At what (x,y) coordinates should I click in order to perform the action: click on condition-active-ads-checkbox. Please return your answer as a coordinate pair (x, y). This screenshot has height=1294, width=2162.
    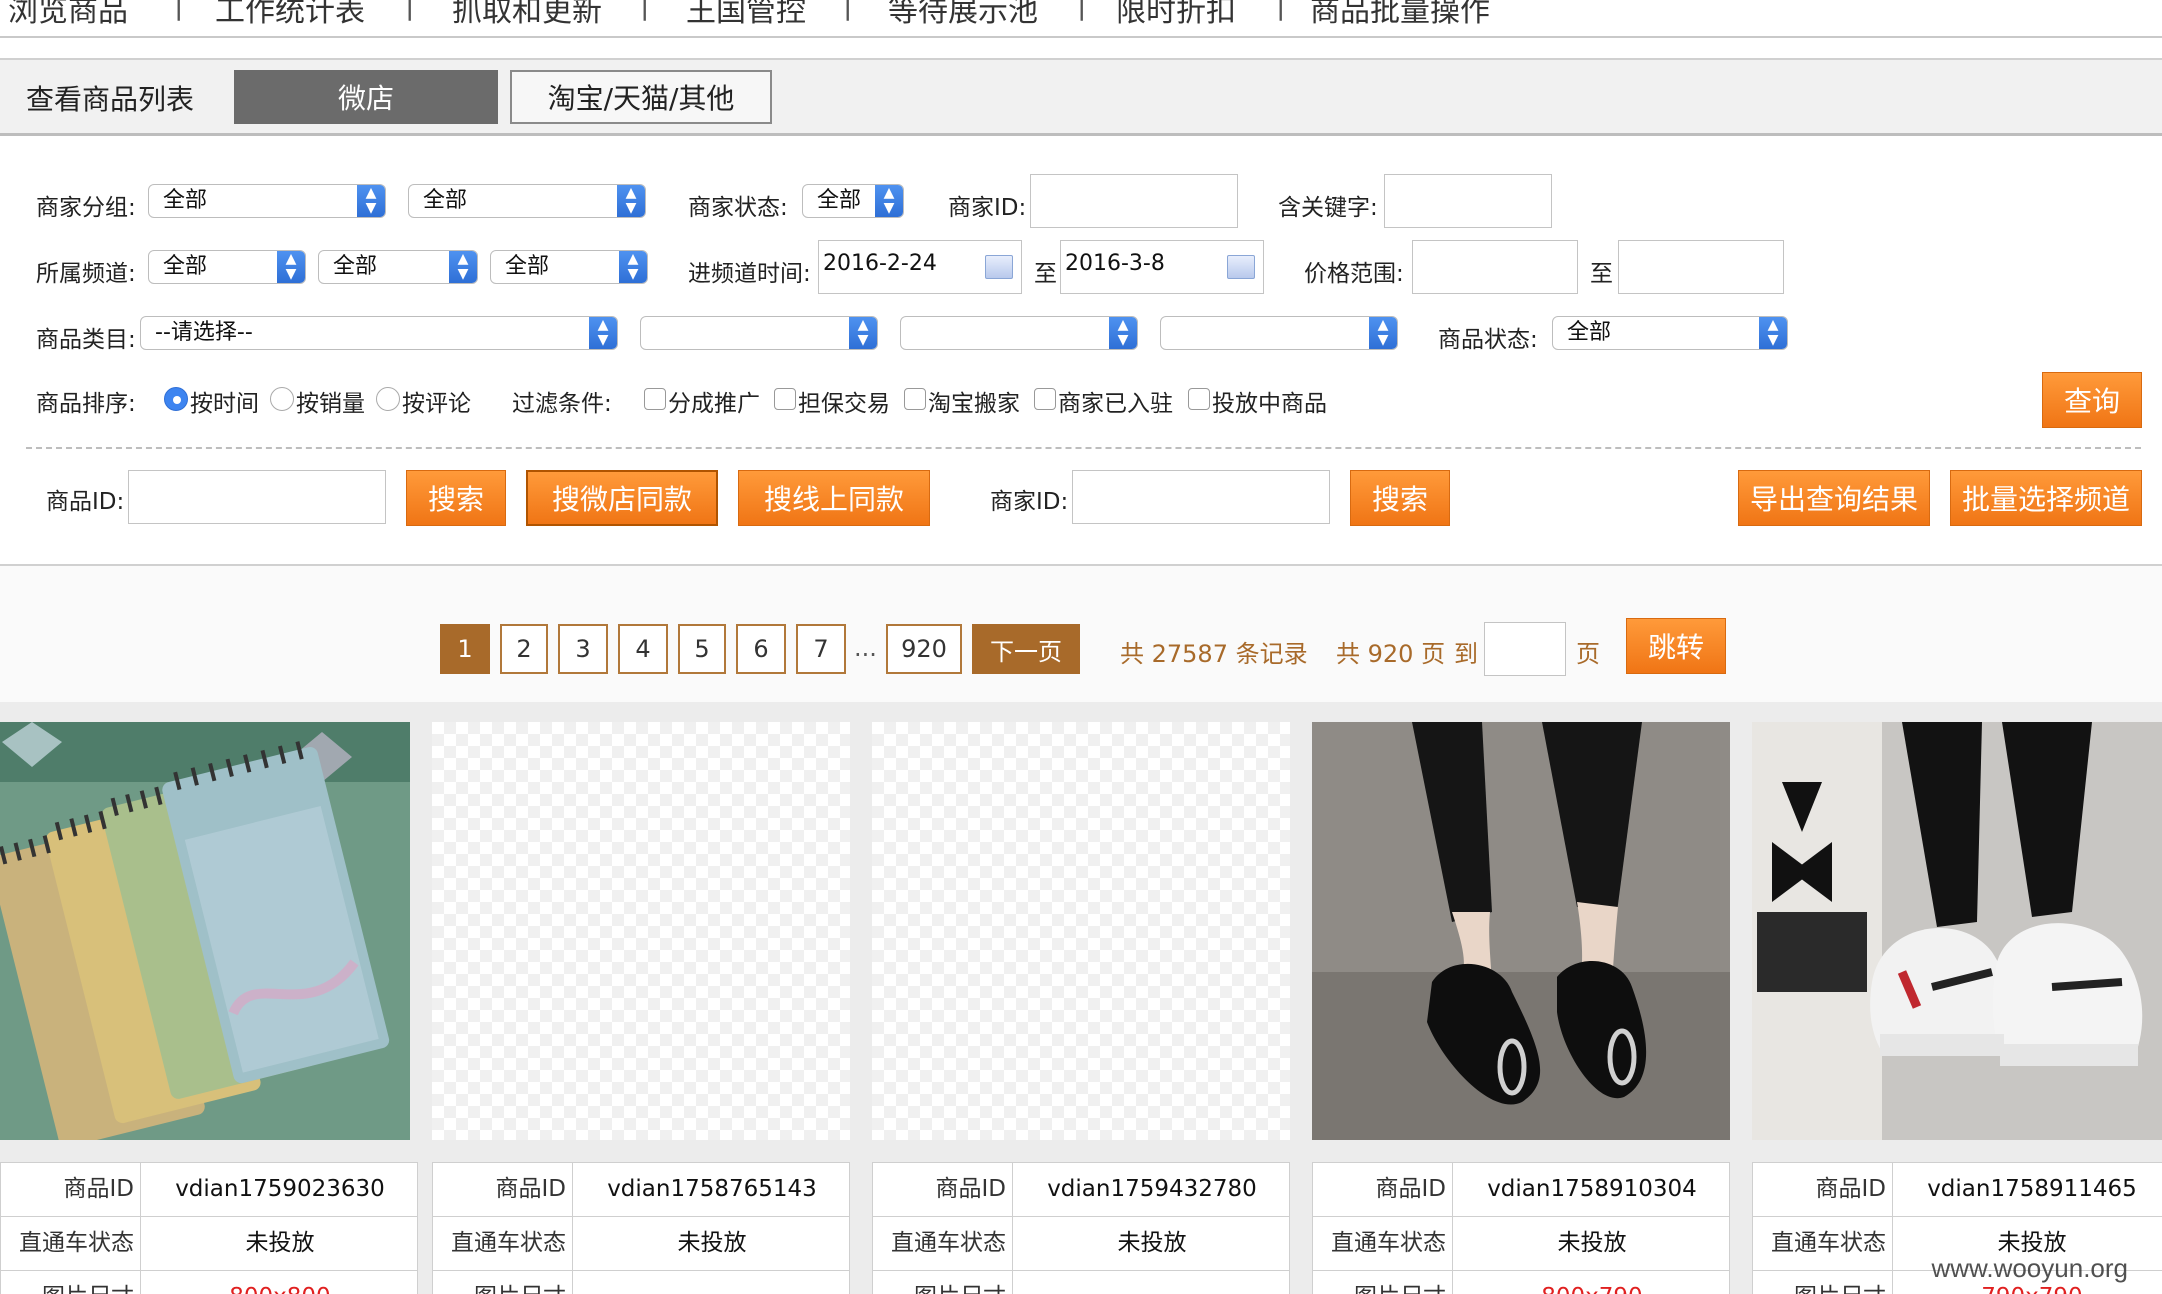
    Looking at the image, I should click on (1199, 399).